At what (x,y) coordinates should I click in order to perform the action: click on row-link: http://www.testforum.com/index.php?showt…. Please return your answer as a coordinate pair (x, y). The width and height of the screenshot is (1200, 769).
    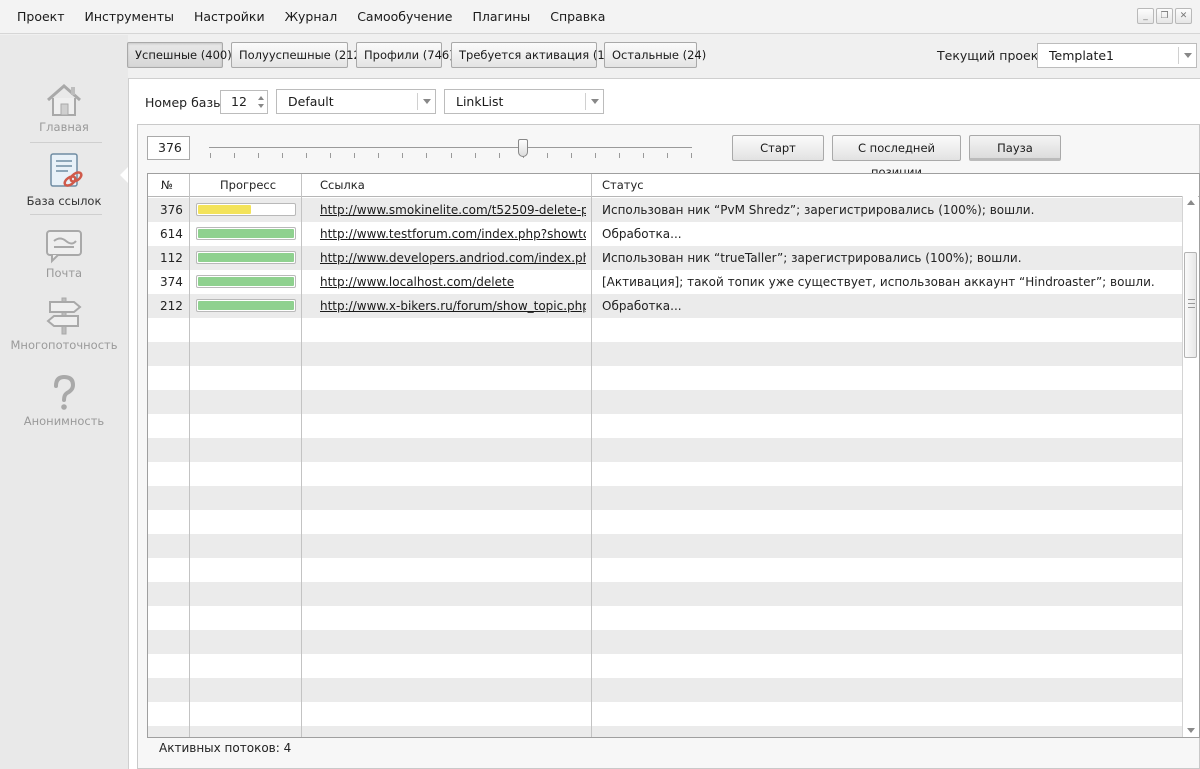
    Looking at the image, I should click on (453, 234).